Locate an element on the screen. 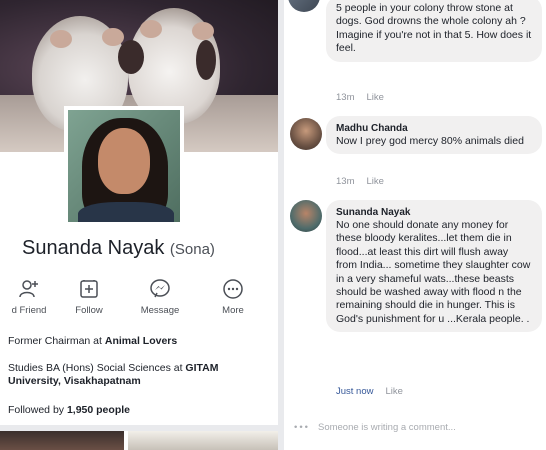  about-work: Former Chairman at Animal Lovers is located at coordinates (92, 341).